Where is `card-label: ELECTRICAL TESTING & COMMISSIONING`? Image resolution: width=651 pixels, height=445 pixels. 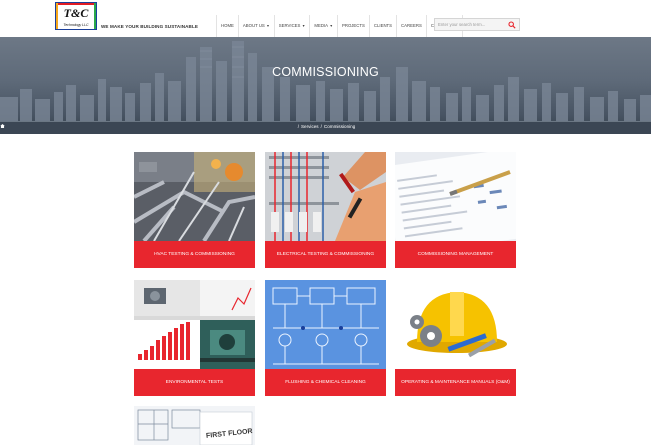
card-label: ELECTRICAL TESTING & COMMISSIONING is located at coordinates (325, 254).